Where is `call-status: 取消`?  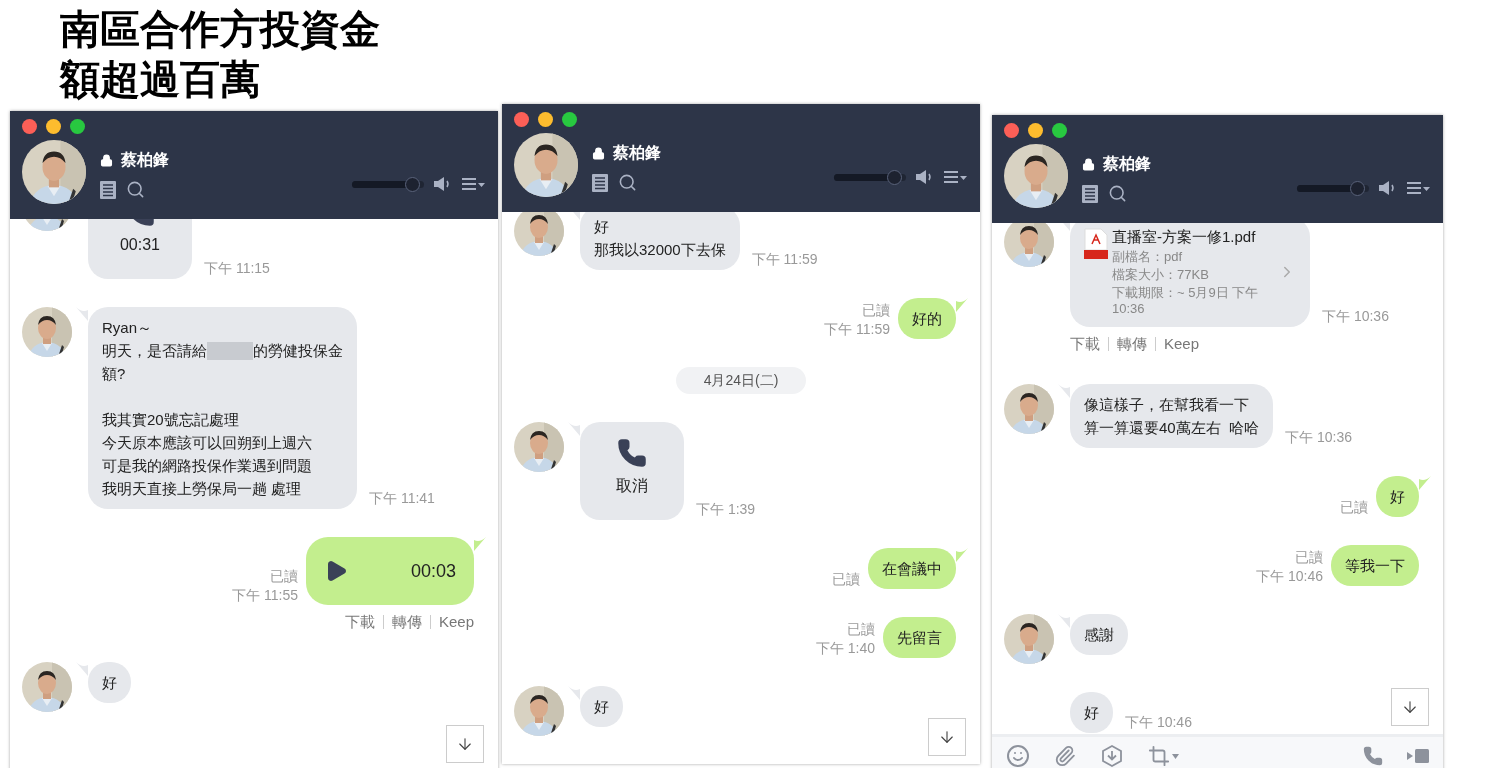
call-status: 取消 is located at coordinates (632, 486).